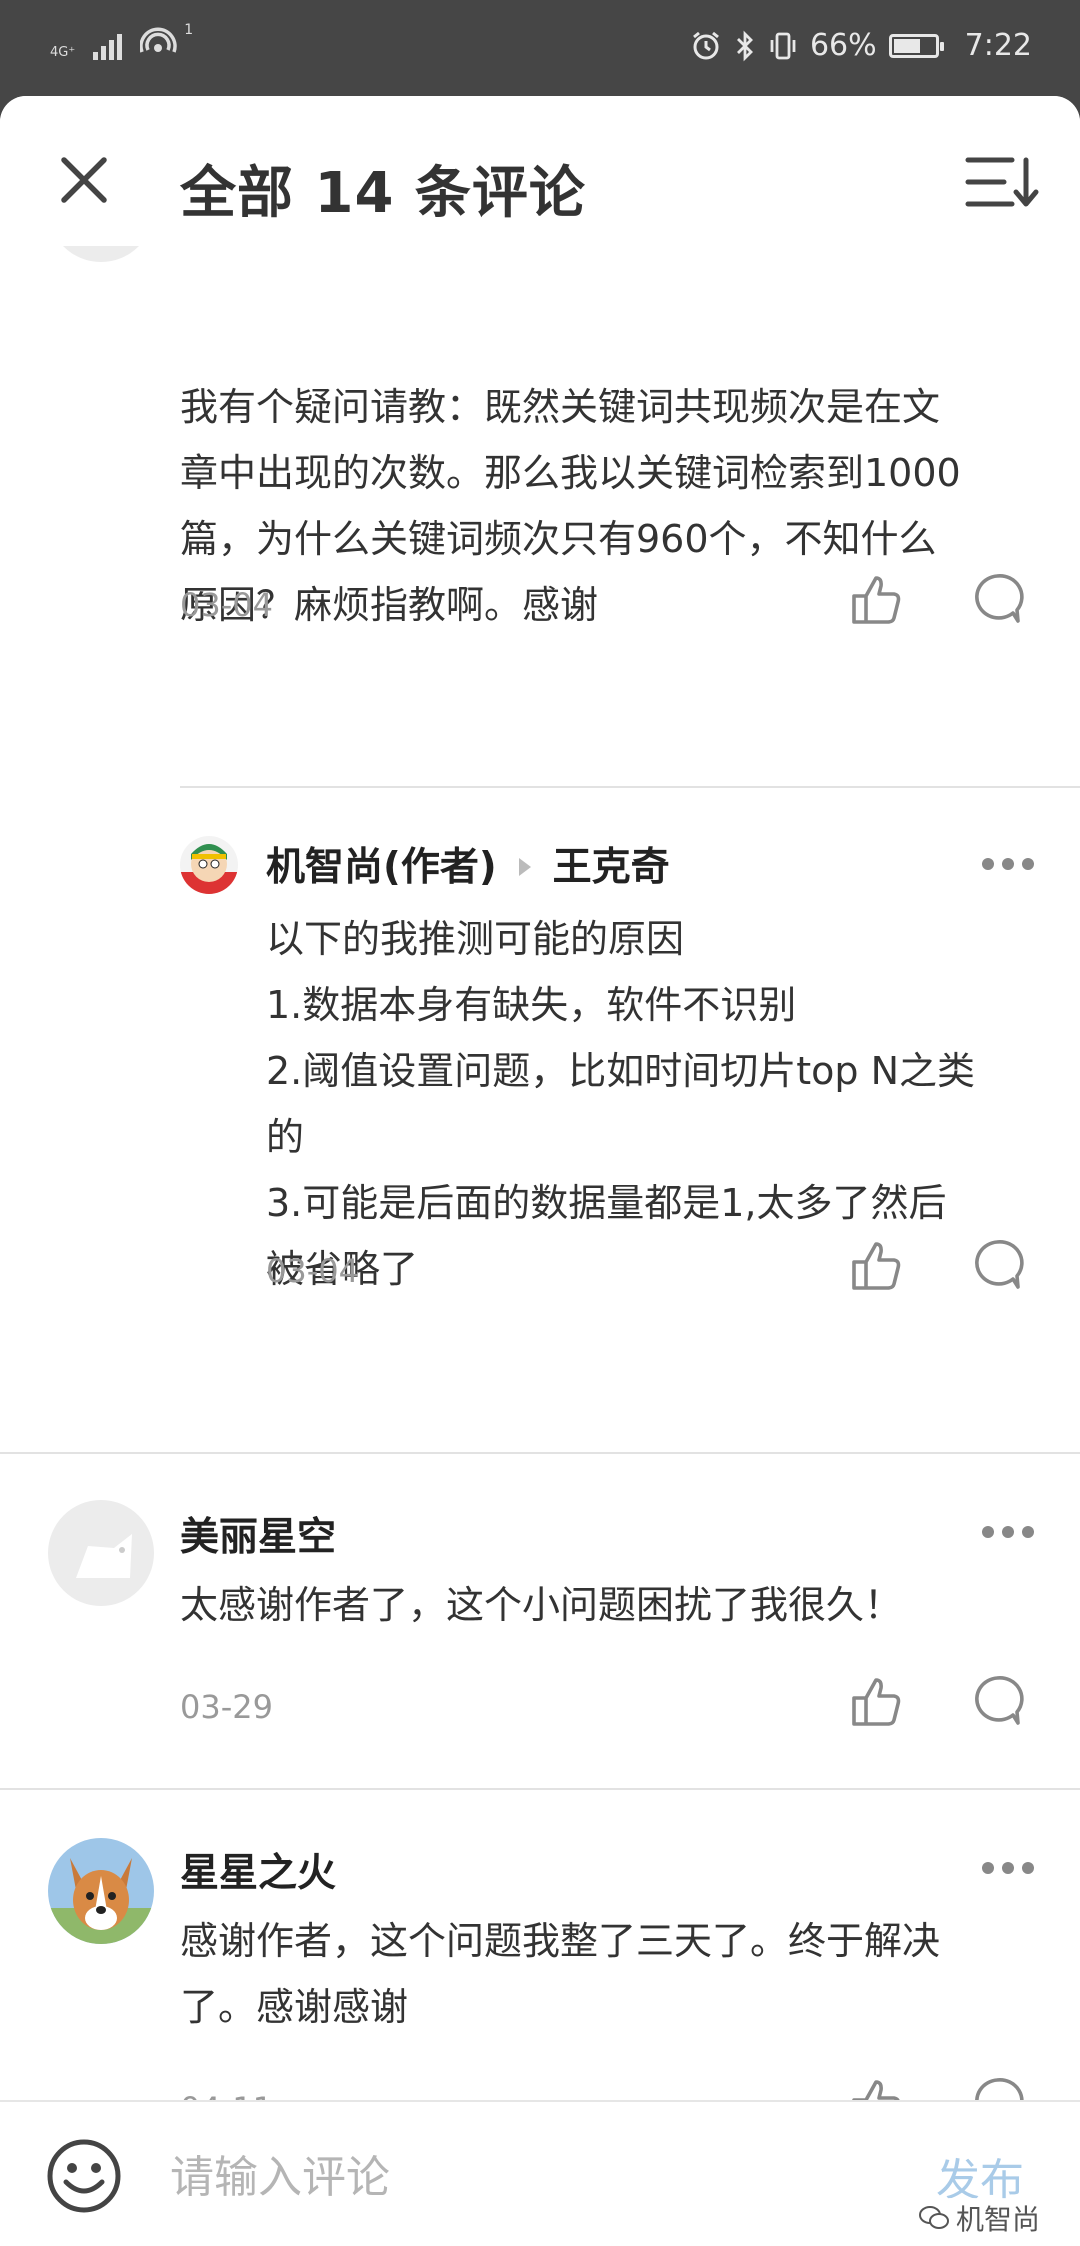 The height and width of the screenshot is (2246, 1080). I want to click on author-name: 星星之火, so click(258, 1870).